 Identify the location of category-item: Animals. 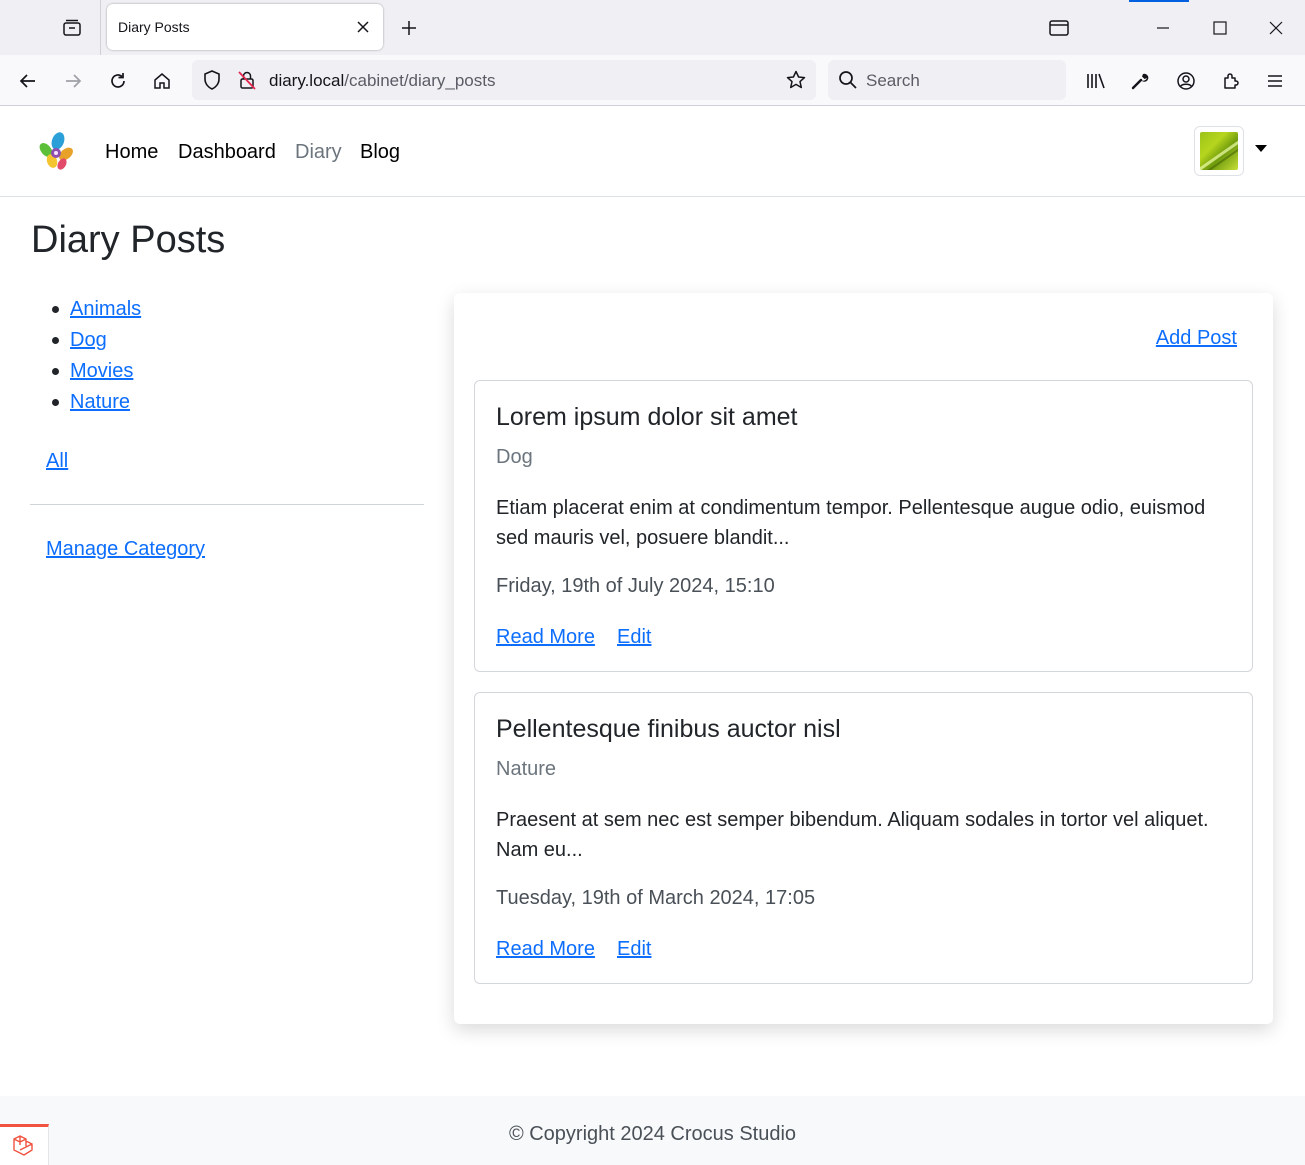
(96, 311).